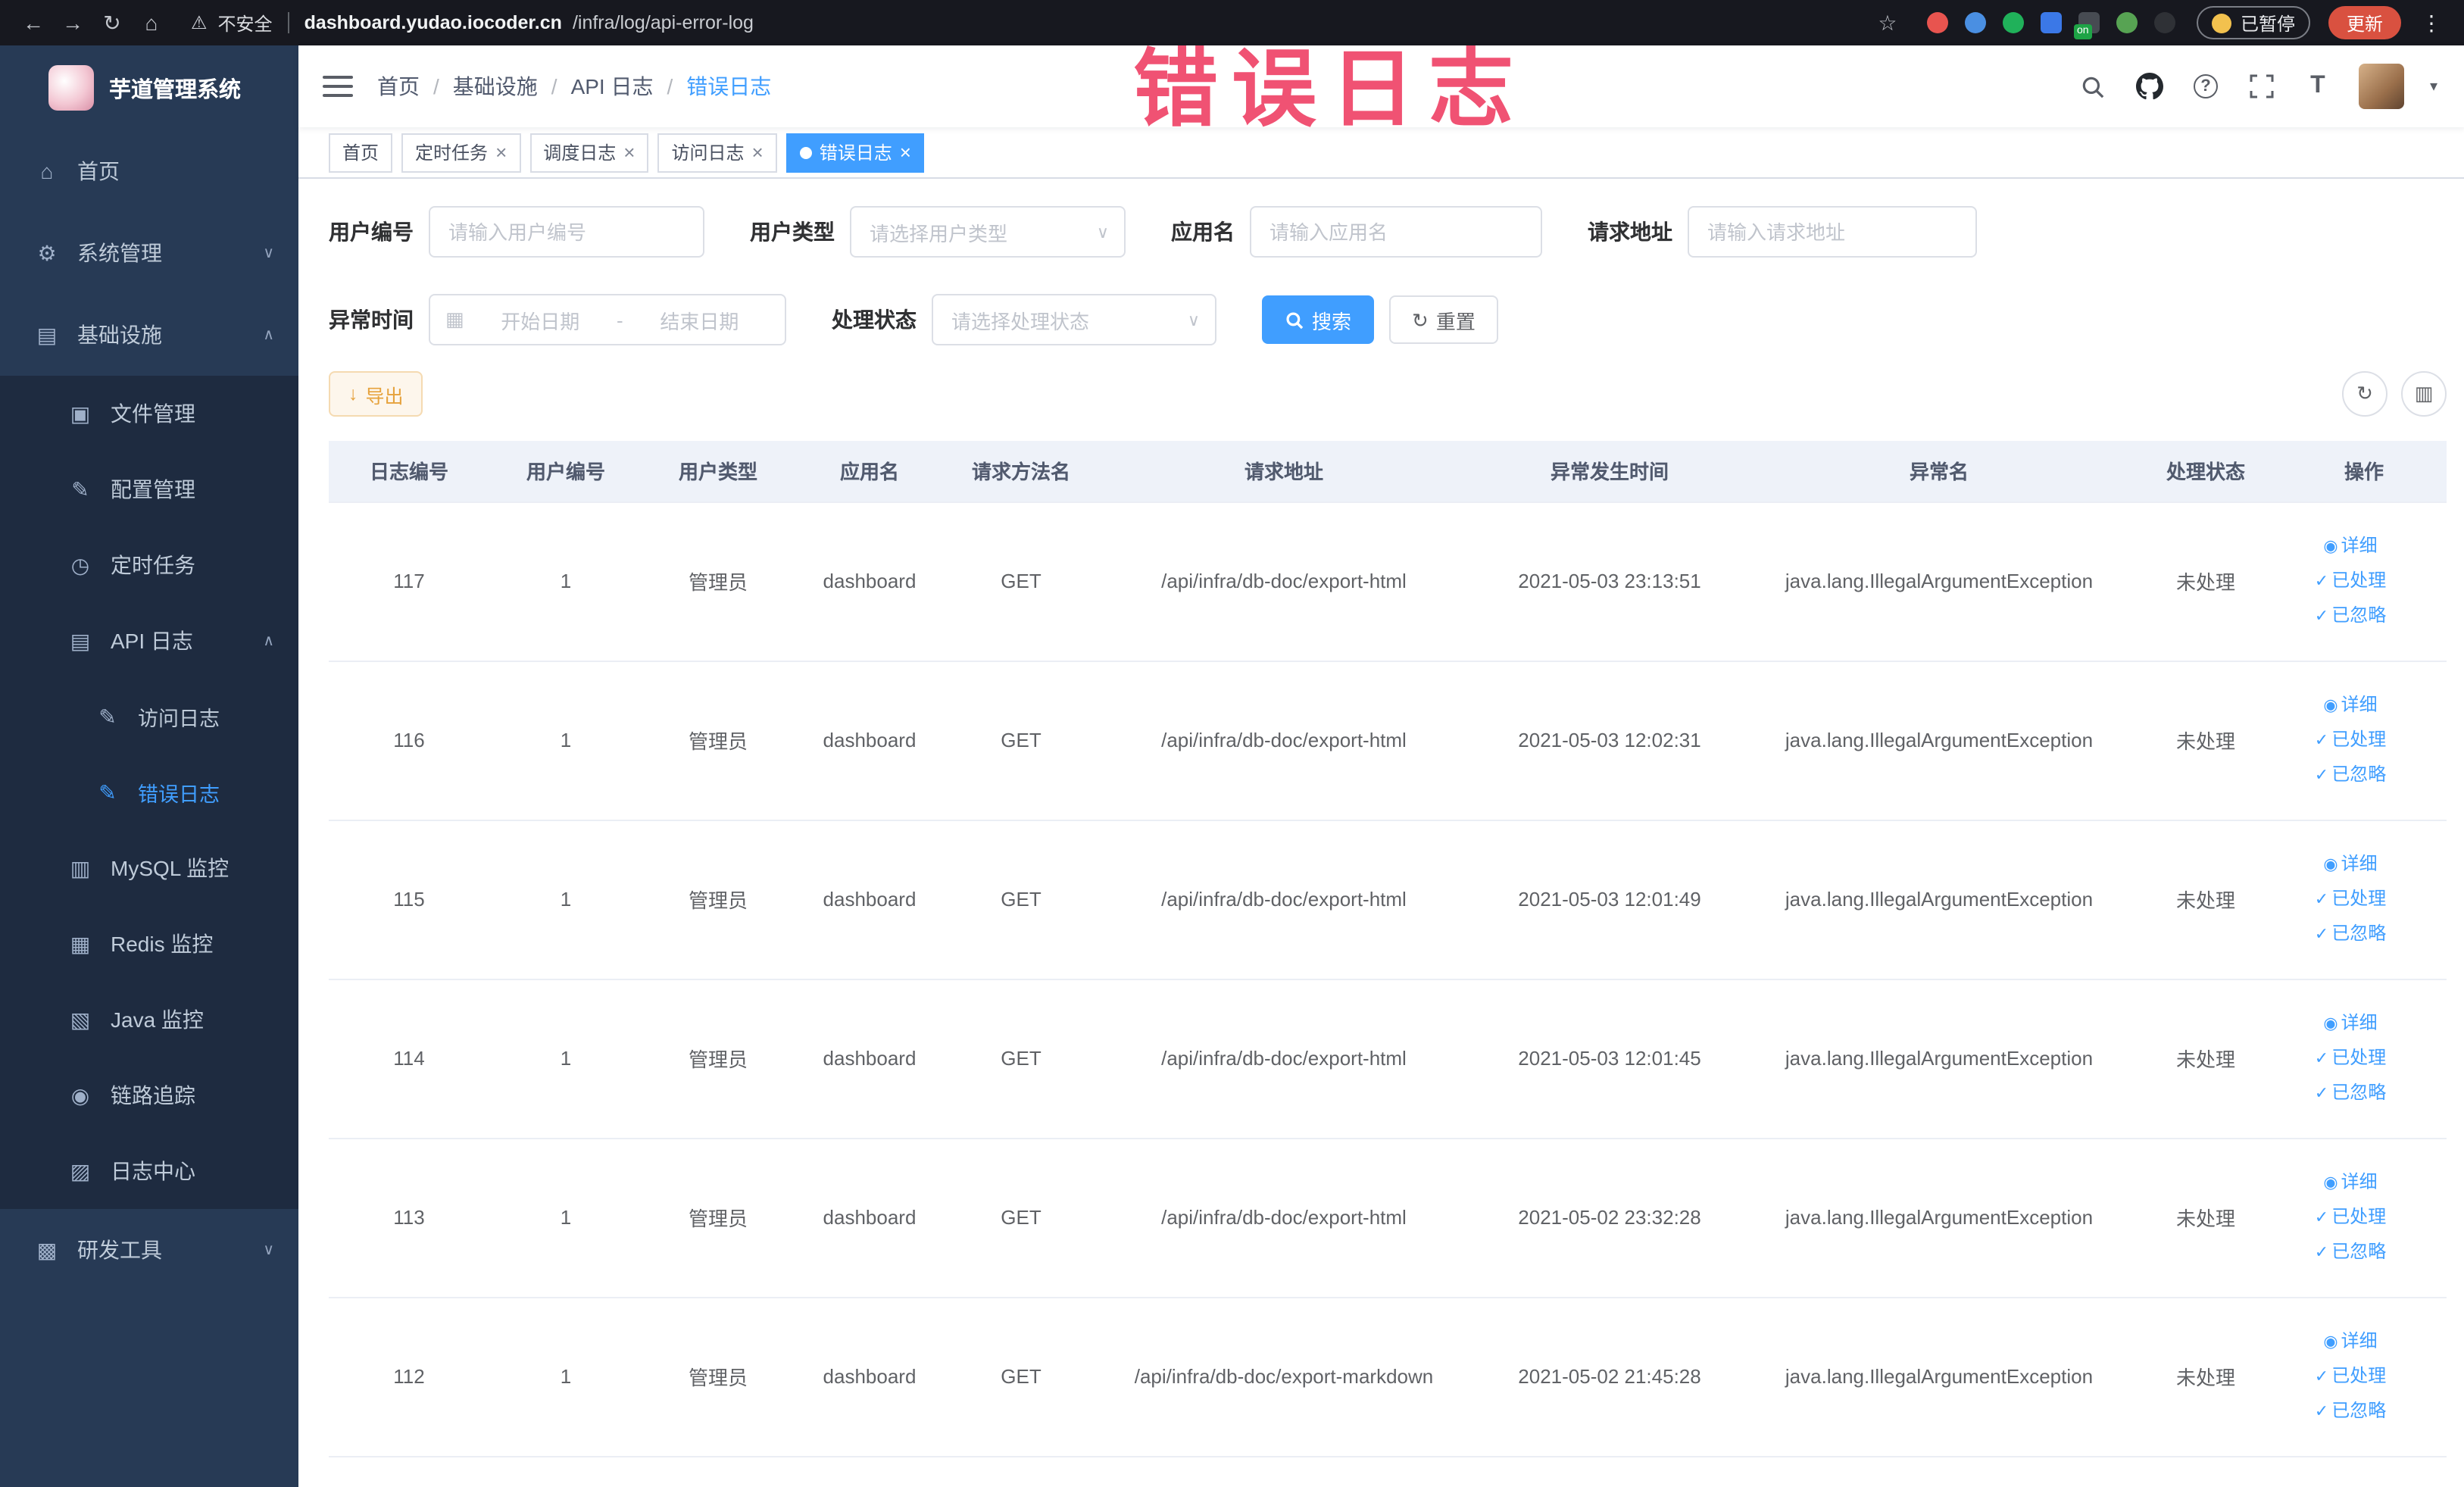 Image resolution: width=2464 pixels, height=1487 pixels. I want to click on user-avatar, so click(2381, 86).